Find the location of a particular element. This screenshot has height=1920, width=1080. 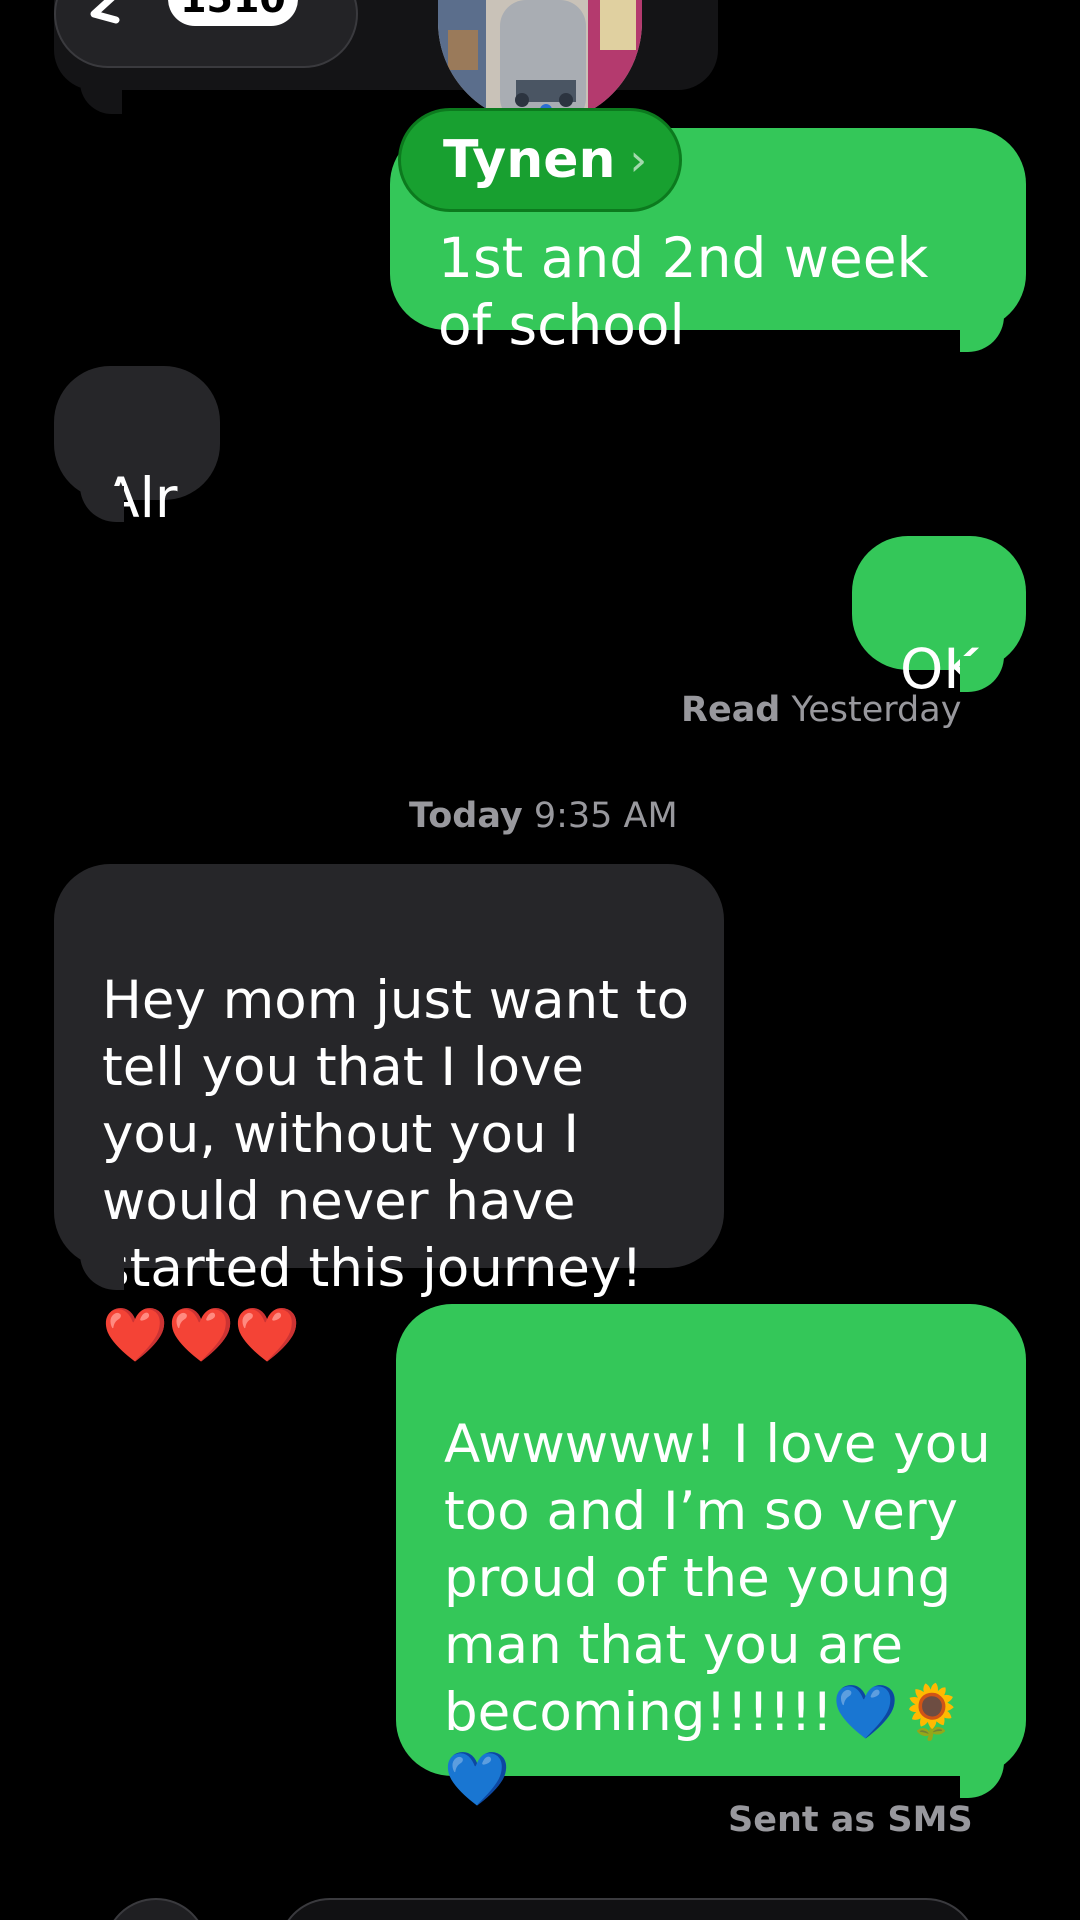

contact-name: Tynen is located at coordinates (529, 160).